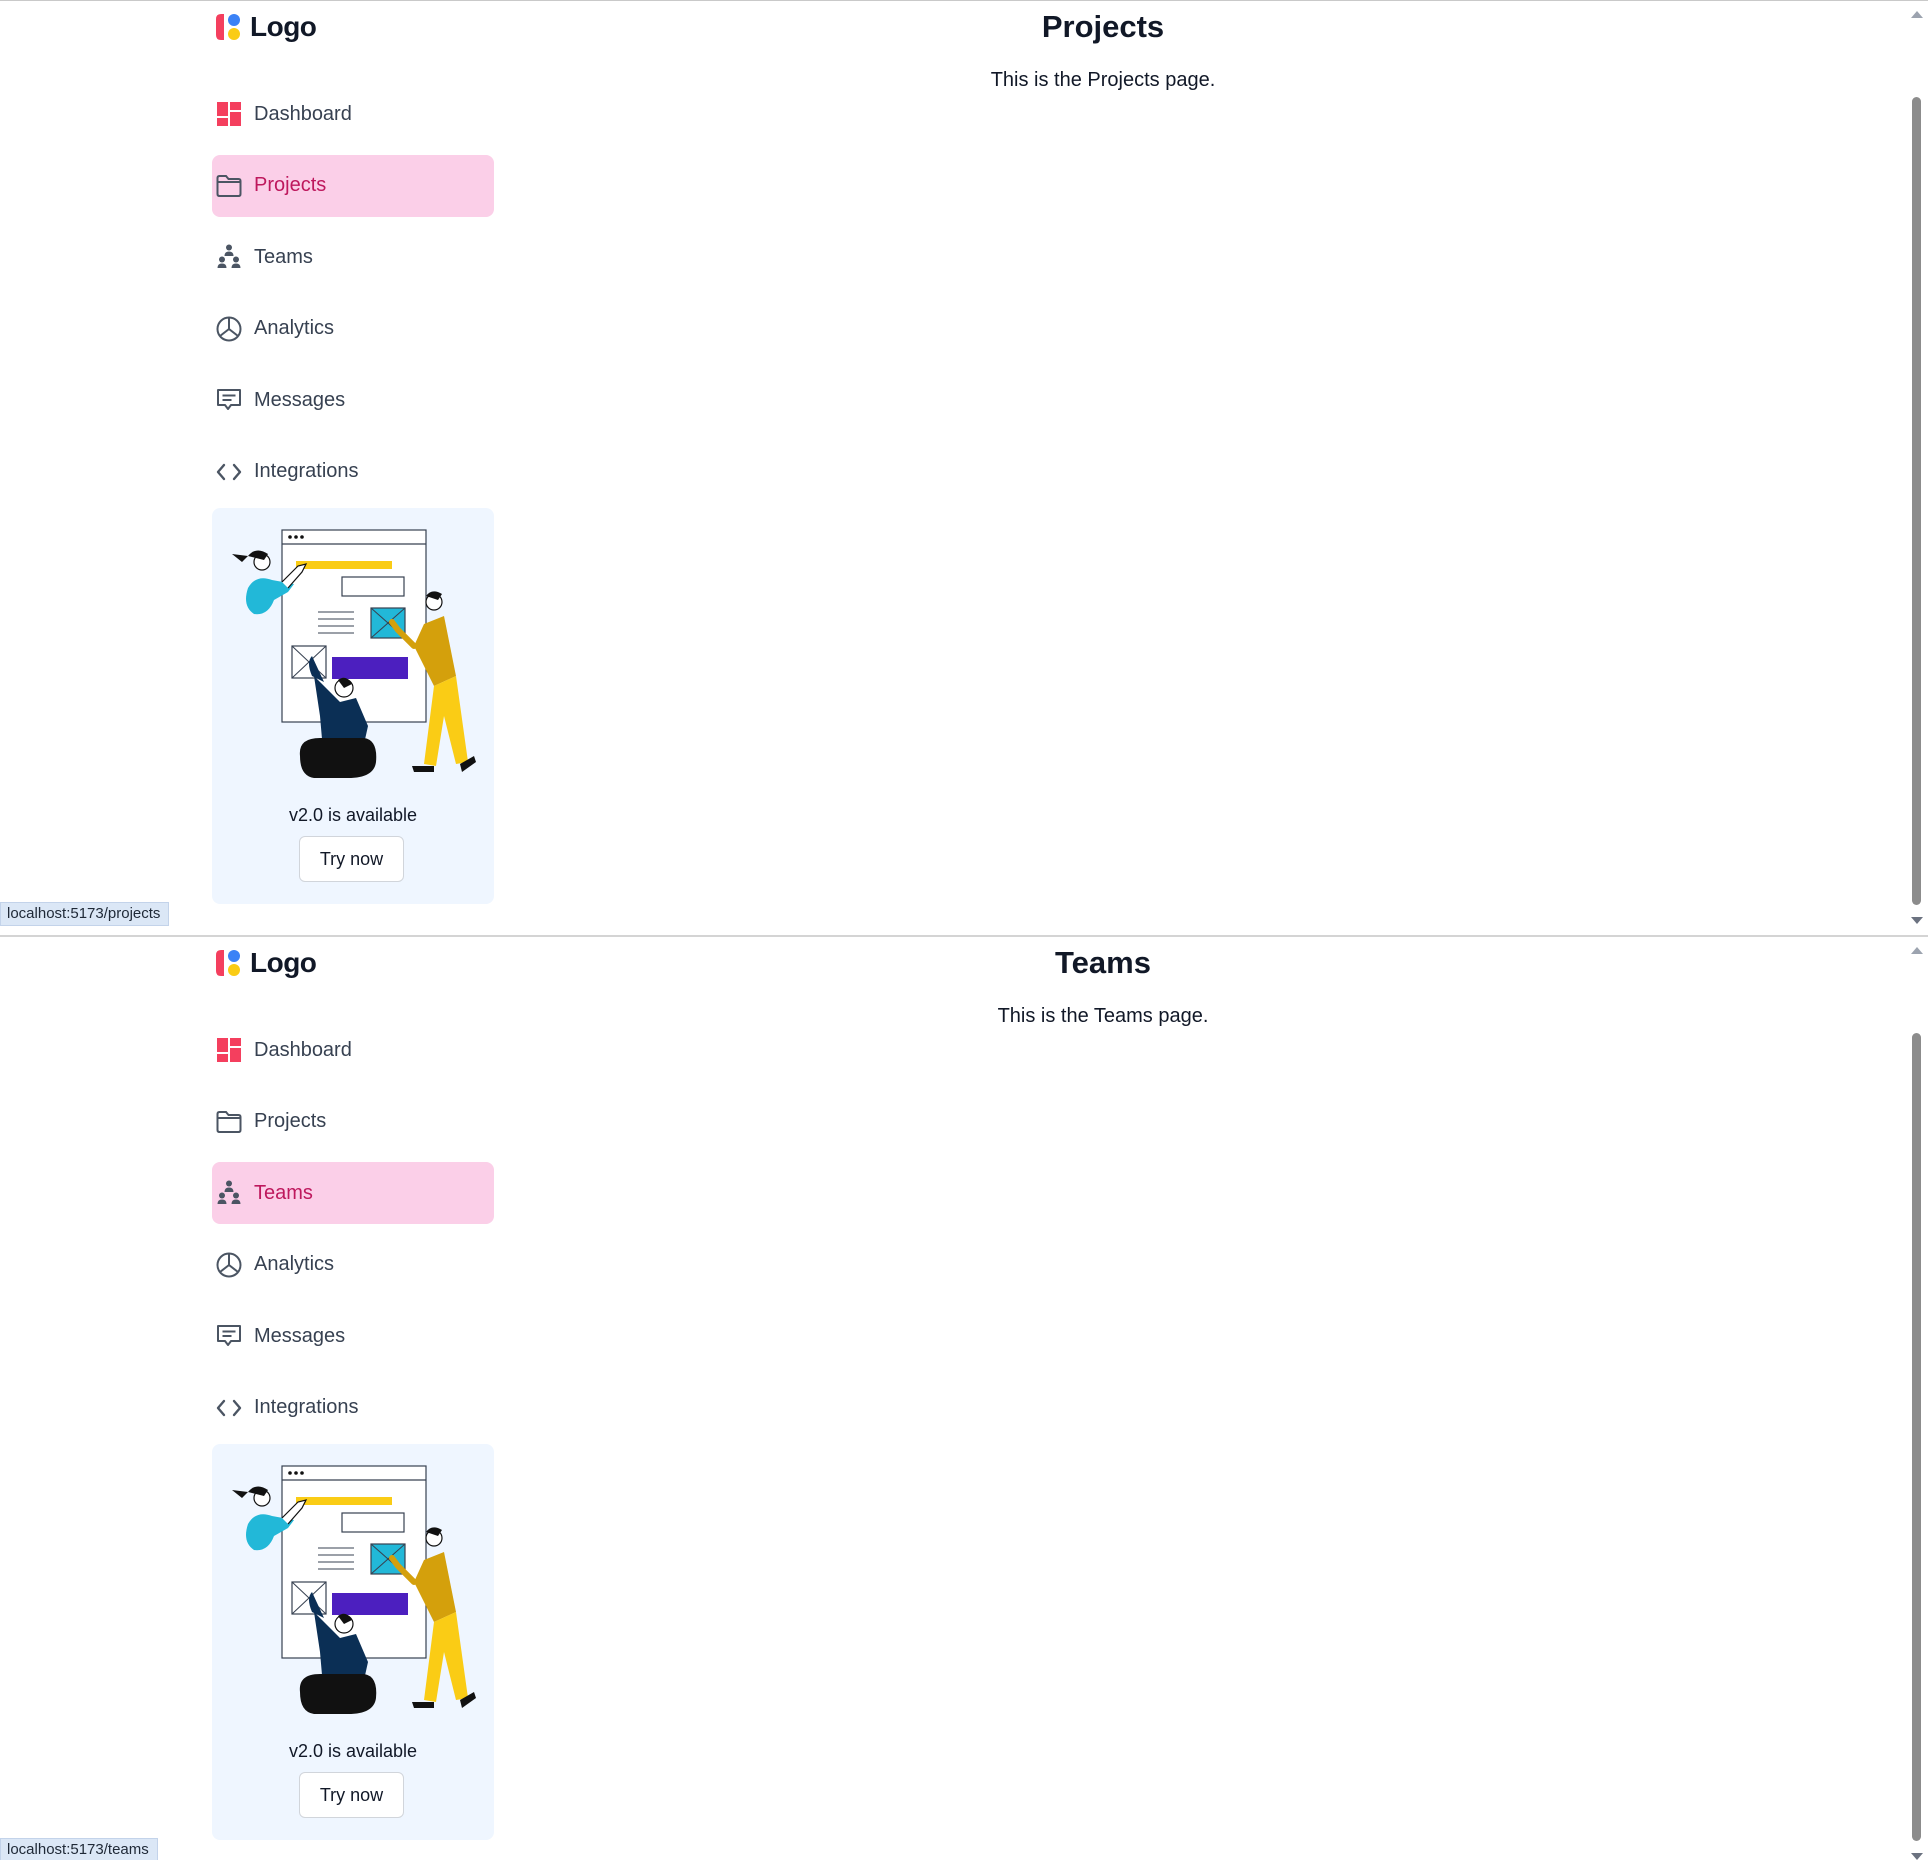 This screenshot has height=1860, width=1928. What do you see at coordinates (1103, 962) in the screenshot?
I see `page-title: Teams` at bounding box center [1103, 962].